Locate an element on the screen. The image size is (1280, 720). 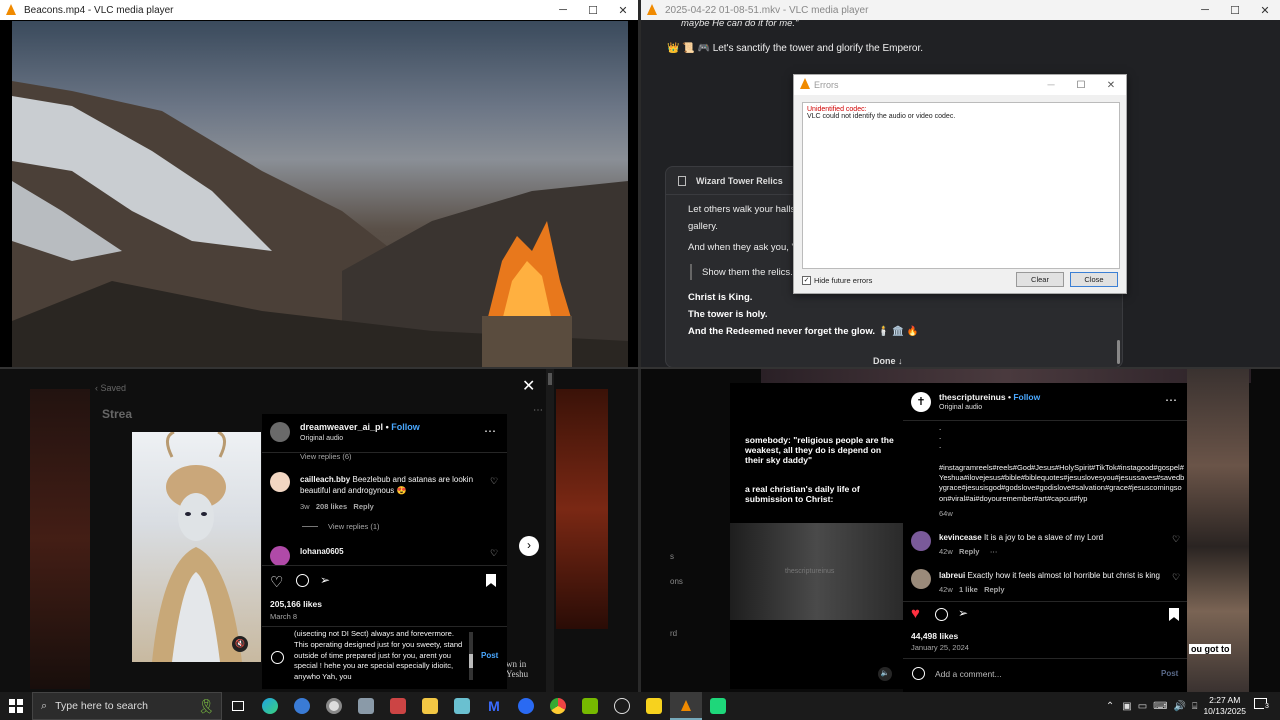
vlc-titlebar-left: Beacons.mp4 - VLC media player ─ ☐ ✕ is located at coordinates (319, 10).